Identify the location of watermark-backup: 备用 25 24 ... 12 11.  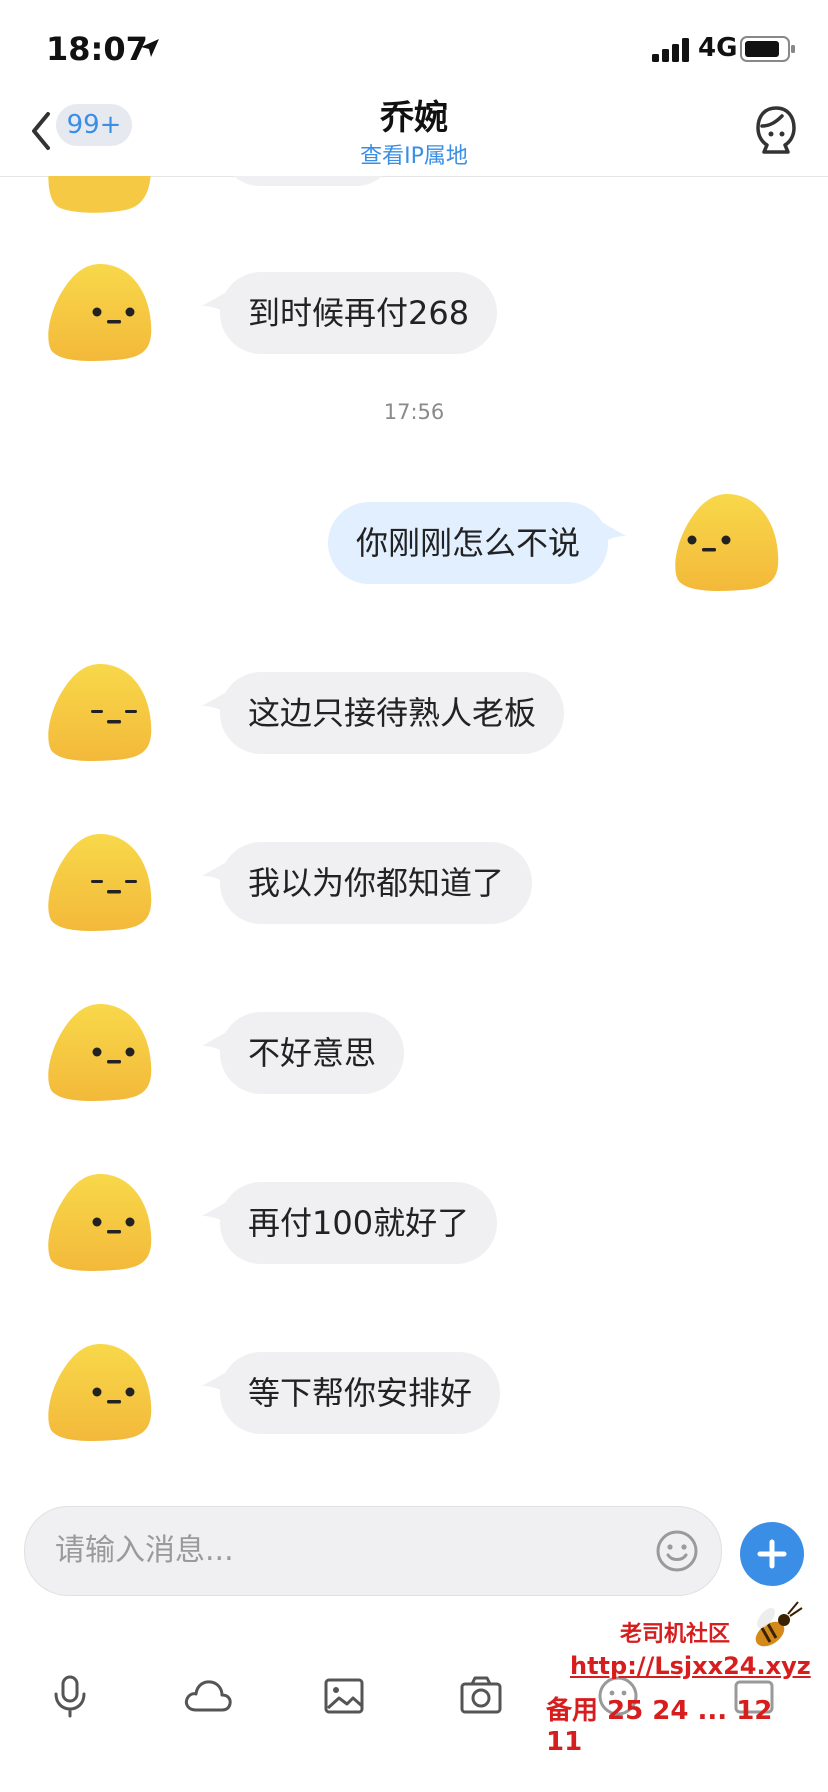
(659, 1726).